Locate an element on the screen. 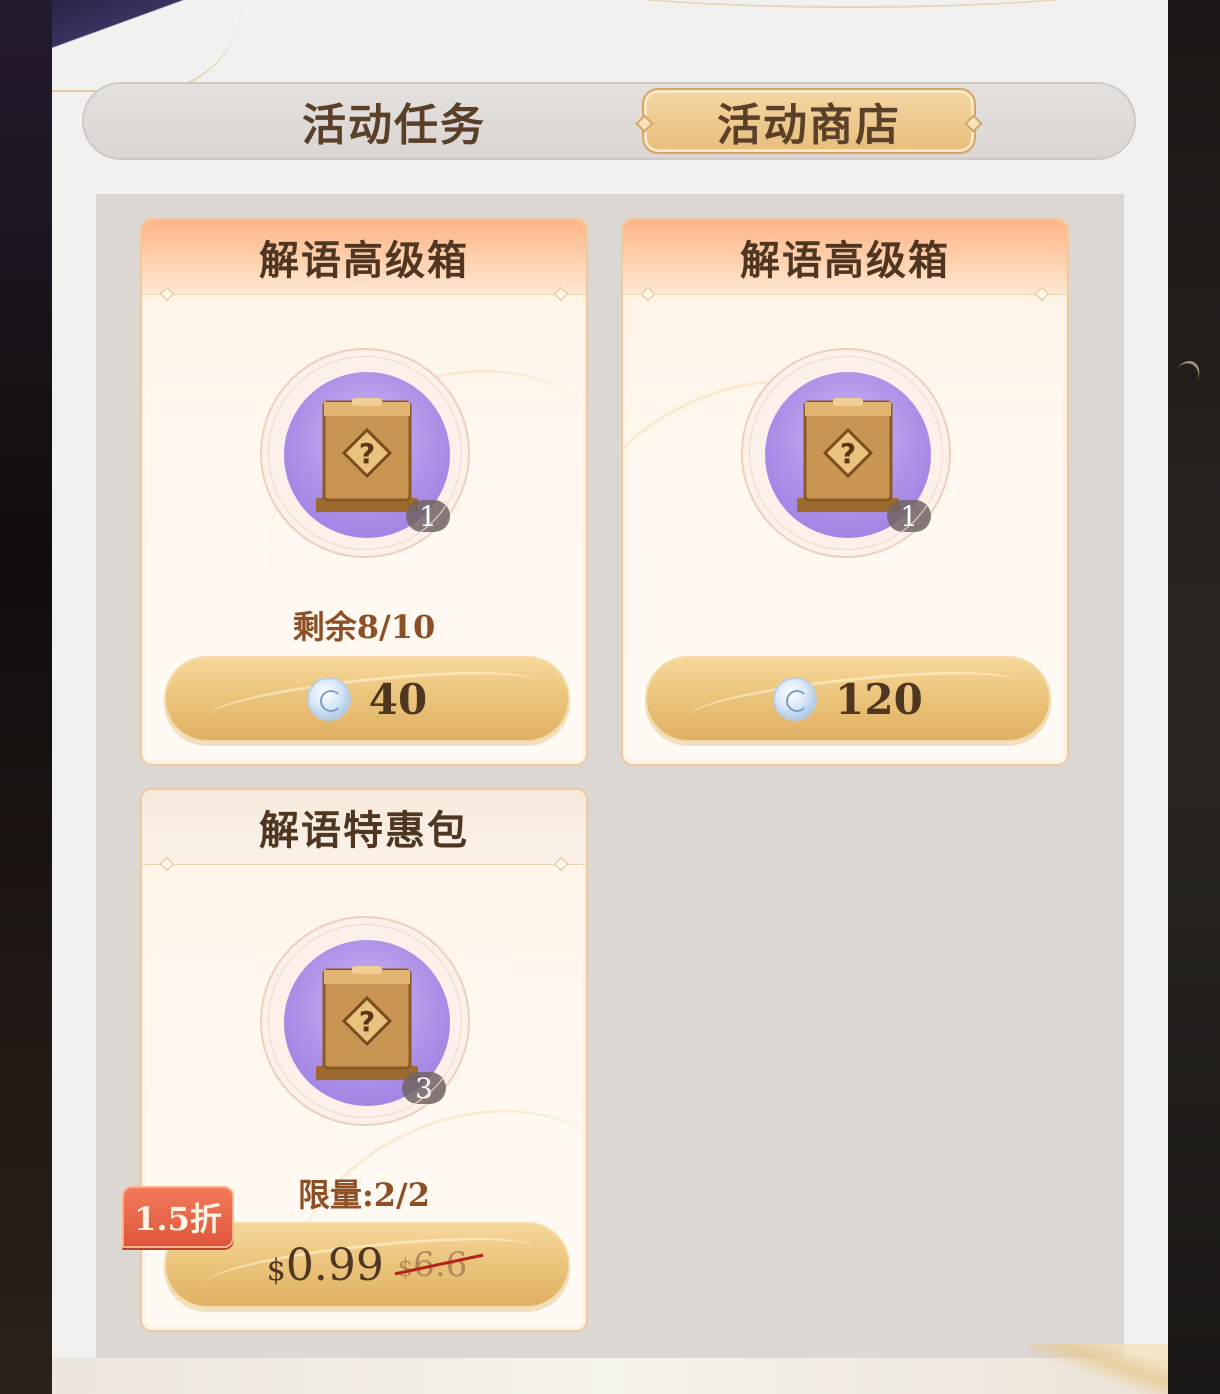 The image size is (1220, 1394). item-quantity-badge: 3 is located at coordinates (424, 1088).